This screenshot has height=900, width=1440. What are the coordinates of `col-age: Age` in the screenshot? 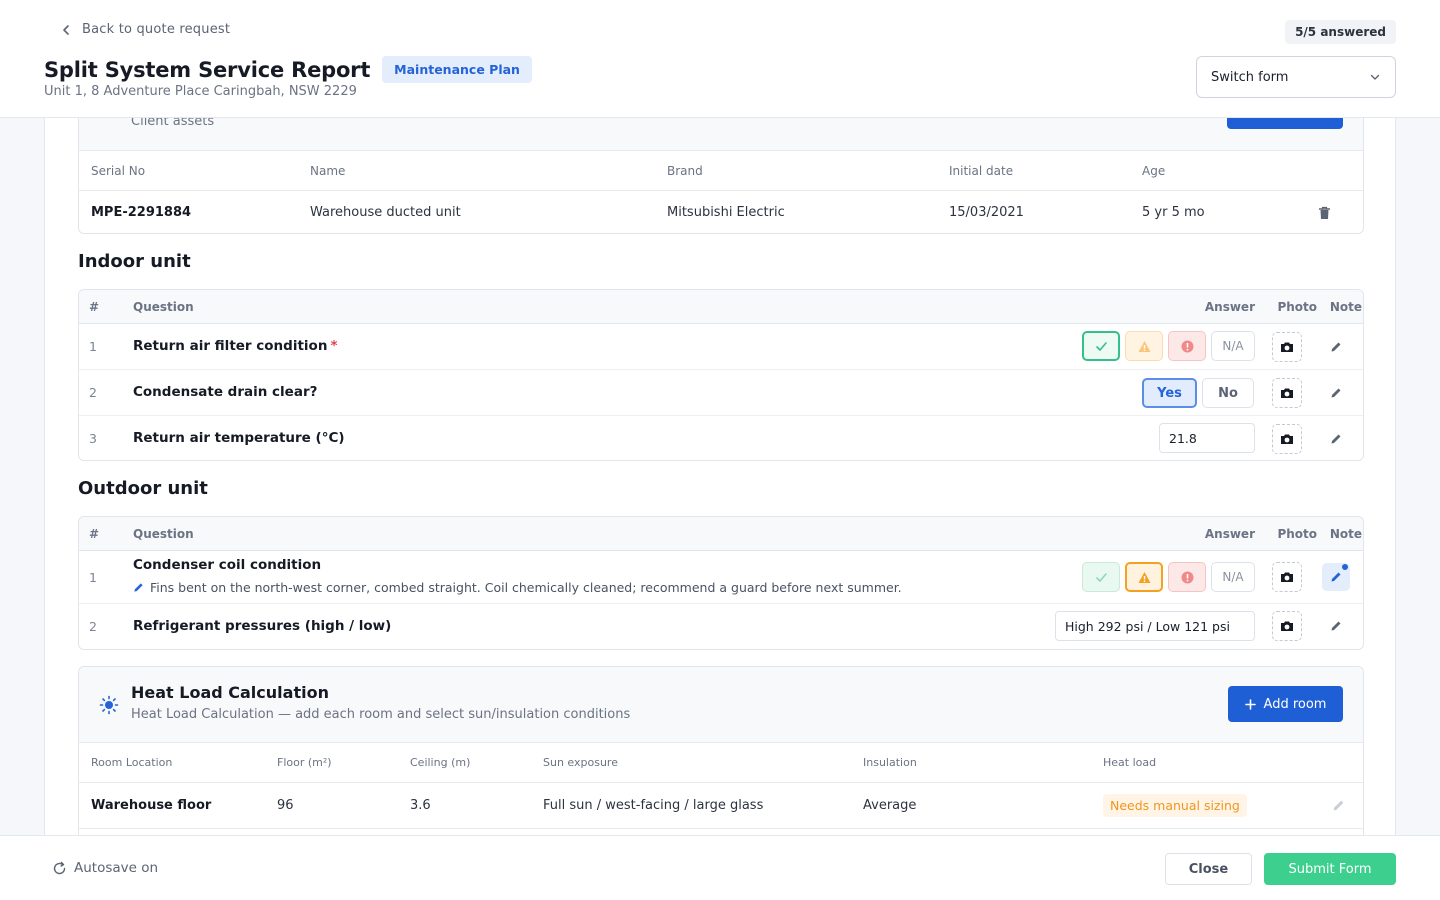 It's located at (1154, 170).